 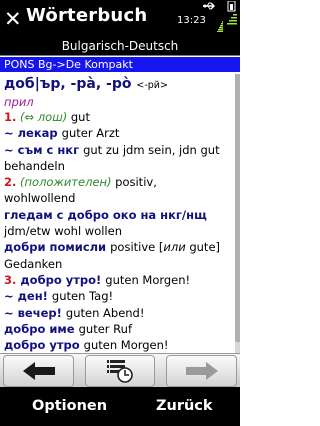 I want to click on entry-line: 2. (положителен) positiv,, so click(x=119, y=182).